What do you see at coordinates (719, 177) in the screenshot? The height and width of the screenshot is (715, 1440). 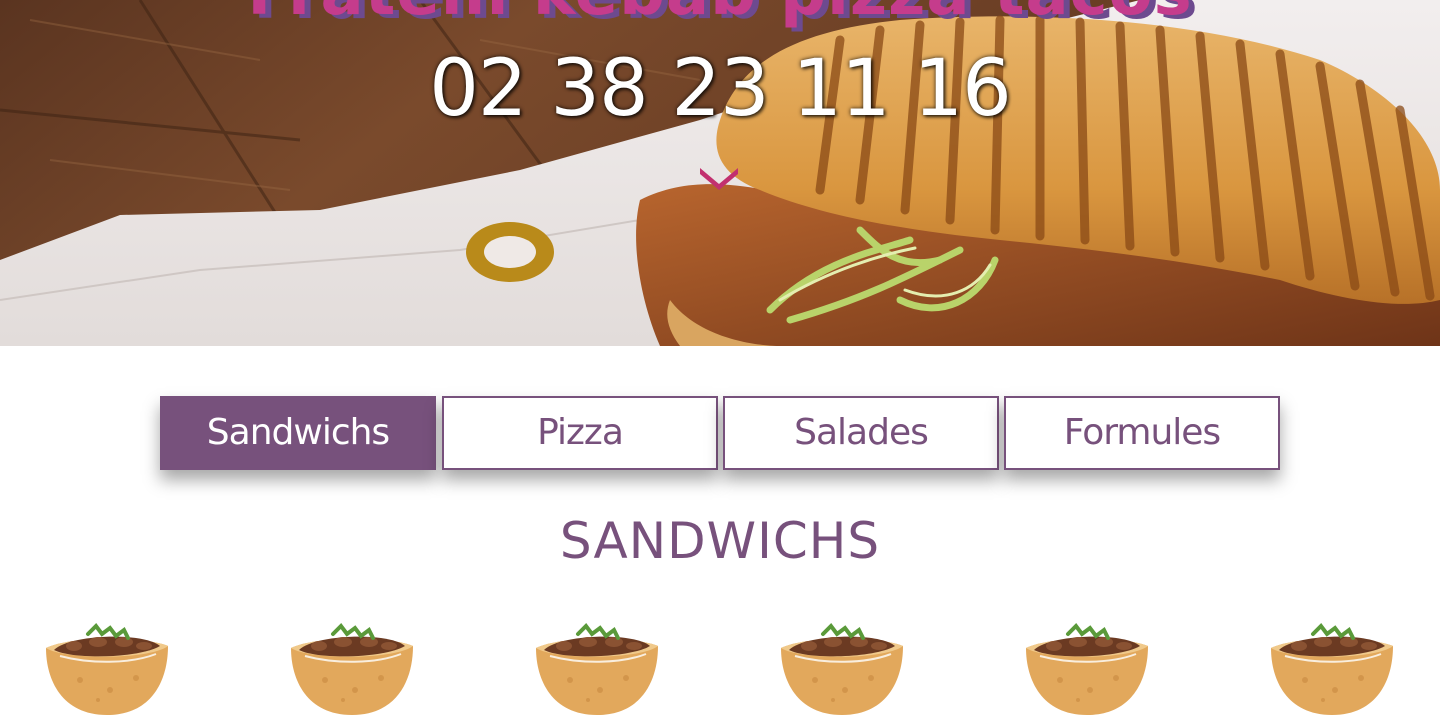 I see `chevron-down-icon` at bounding box center [719, 177].